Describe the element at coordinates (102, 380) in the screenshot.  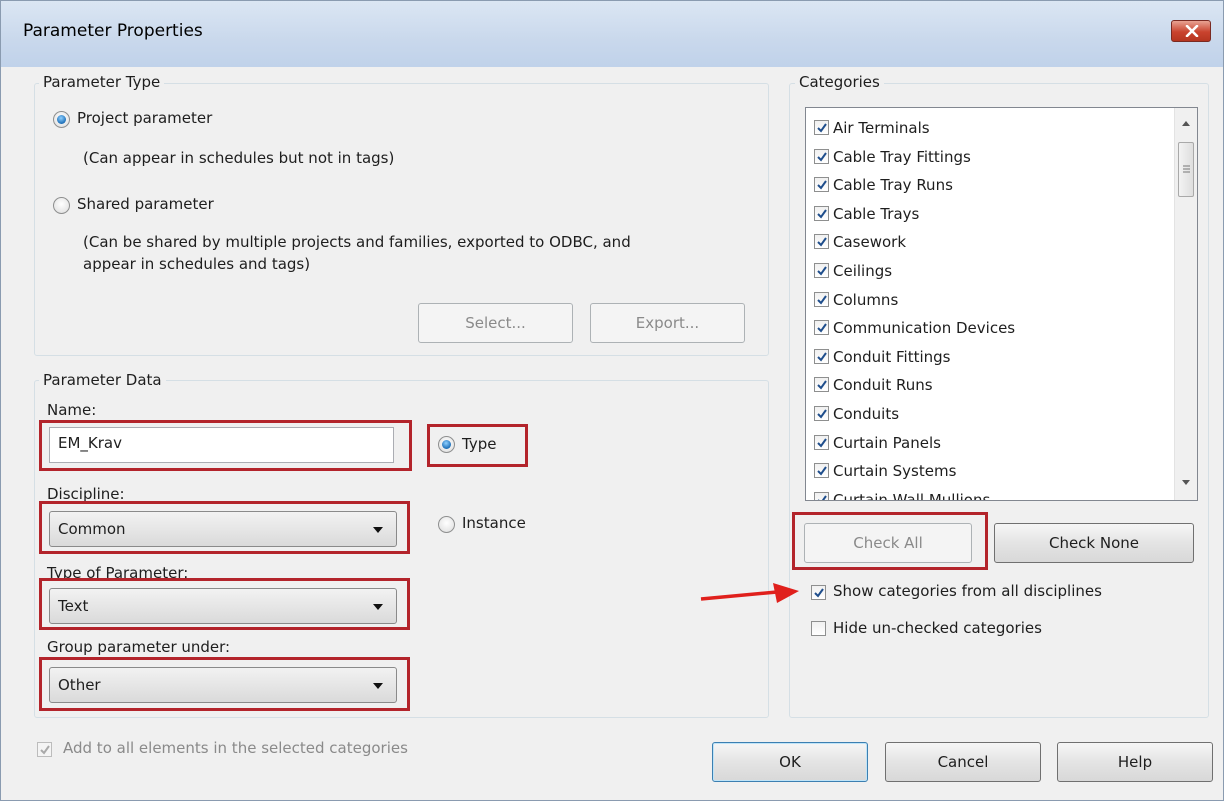
I see `parameter-data-legend: Parameter Data` at that location.